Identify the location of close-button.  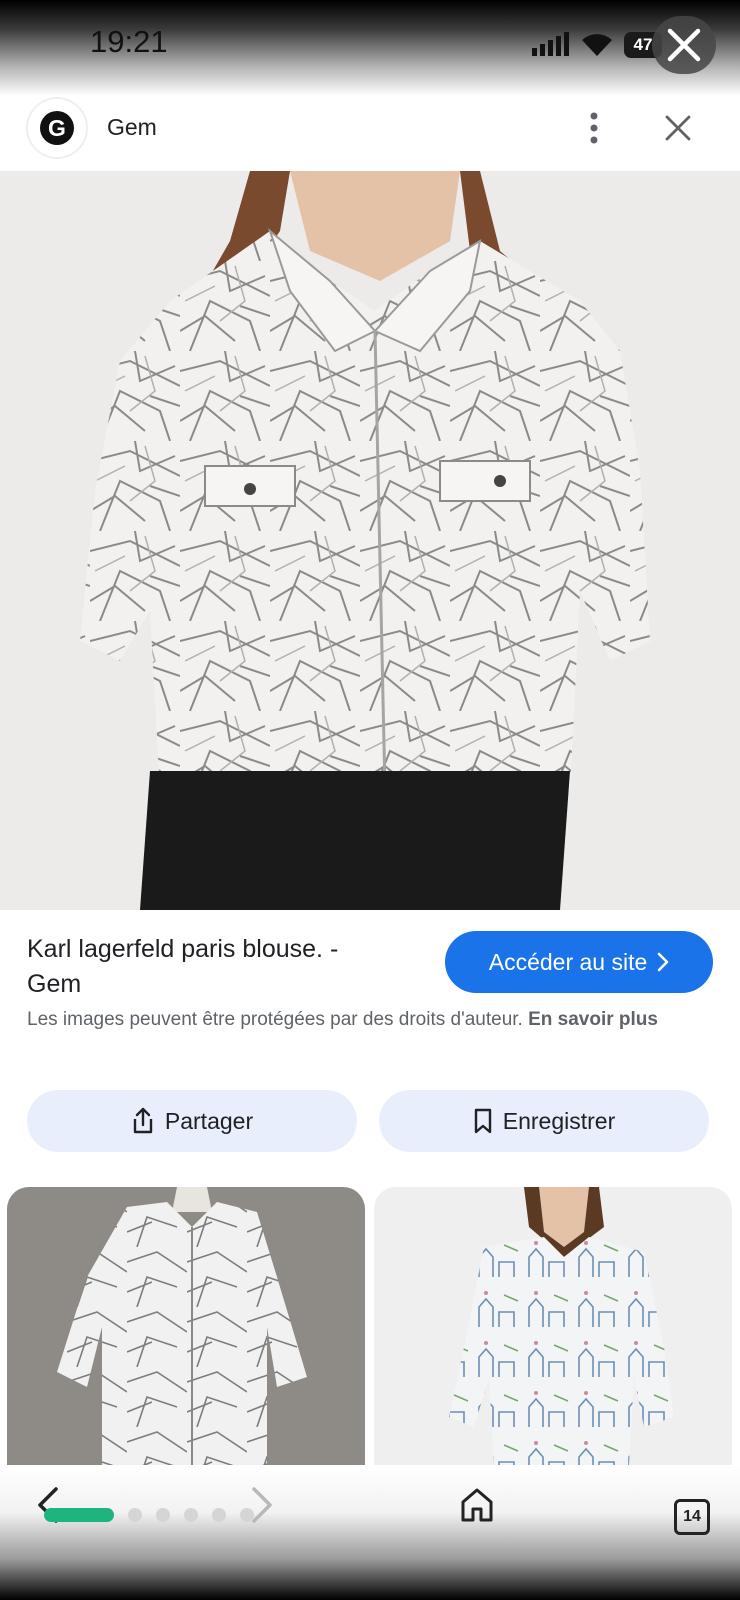
(678, 128).